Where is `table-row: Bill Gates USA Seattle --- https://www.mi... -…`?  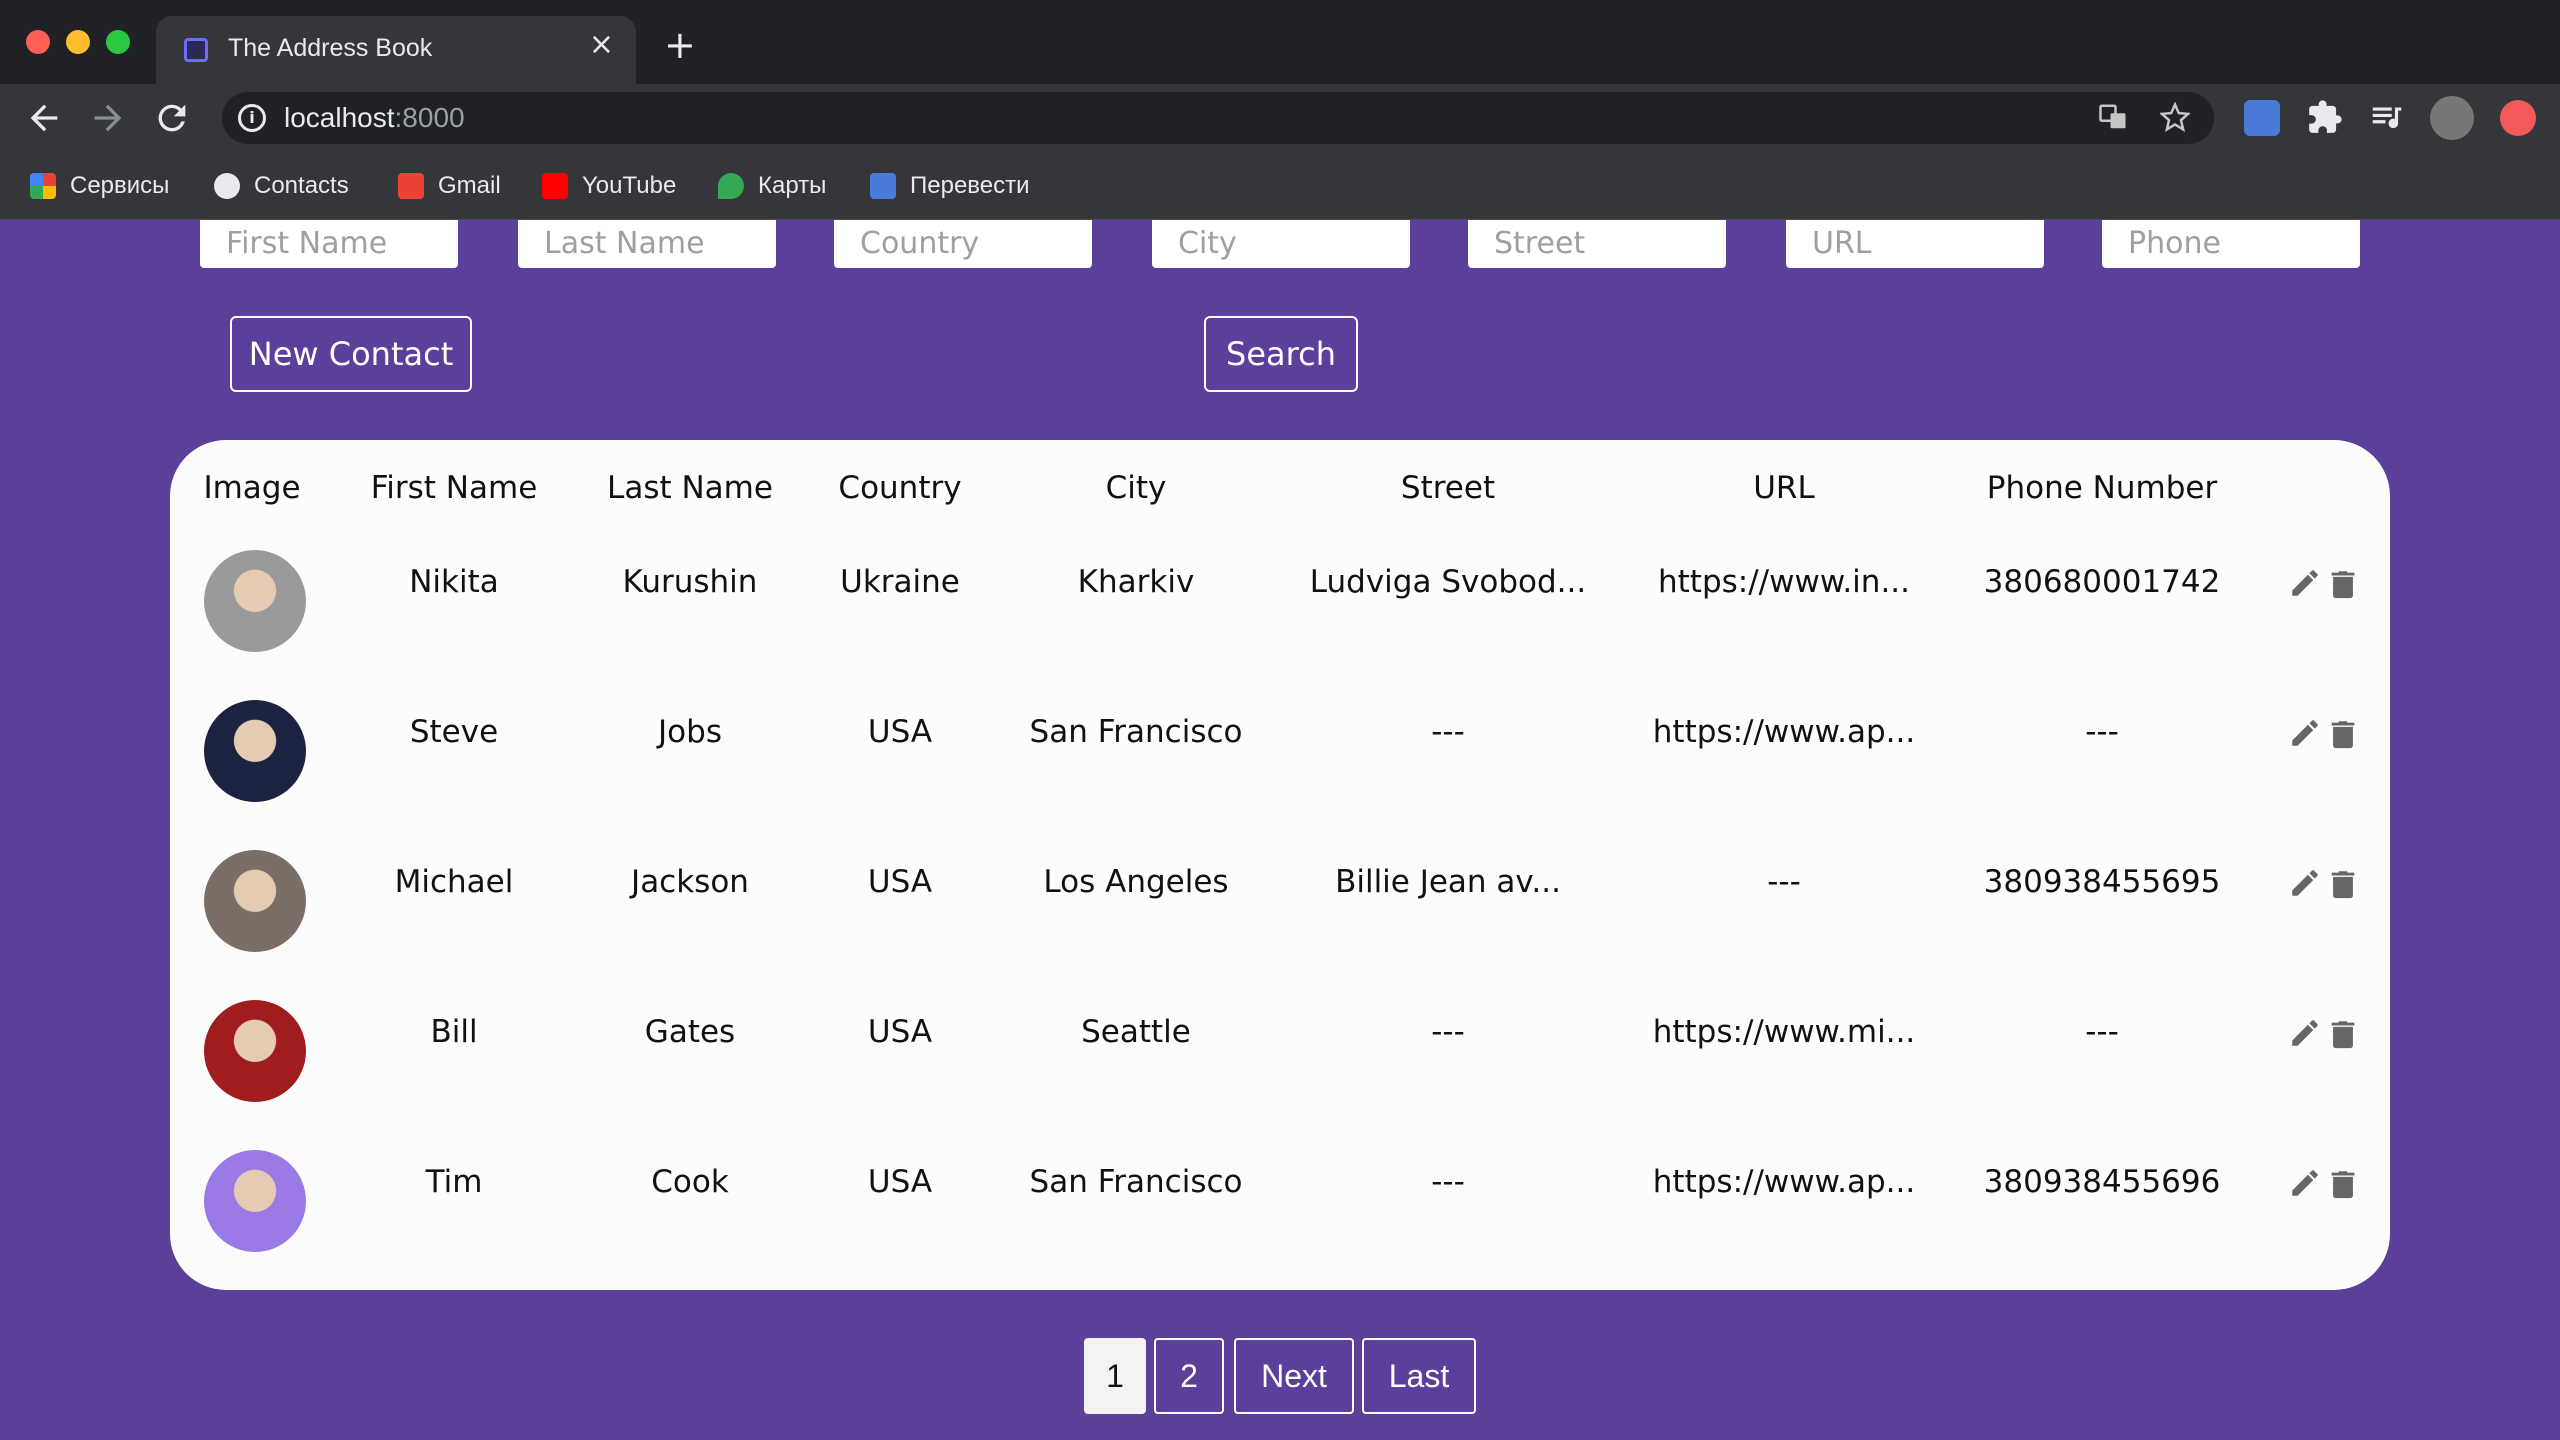 table-row: Bill Gates USA Seattle --- https://www.mi... -… is located at coordinates (1280, 1067).